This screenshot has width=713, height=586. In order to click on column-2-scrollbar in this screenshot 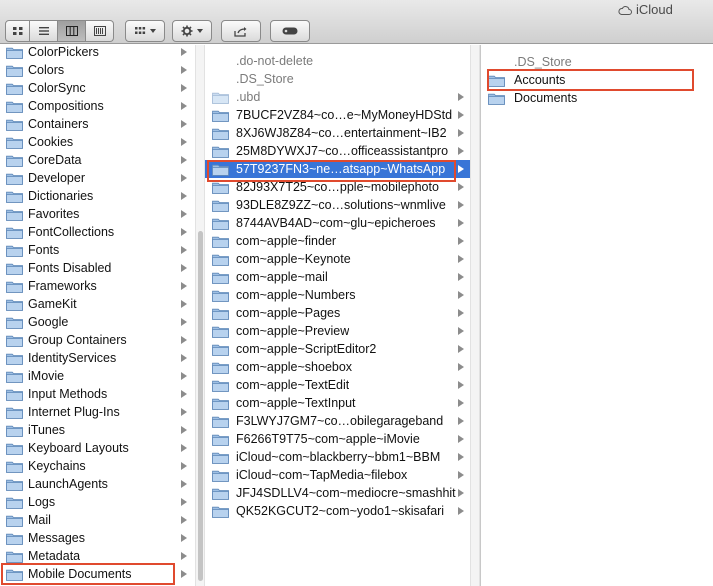, I will do `click(475, 315)`.